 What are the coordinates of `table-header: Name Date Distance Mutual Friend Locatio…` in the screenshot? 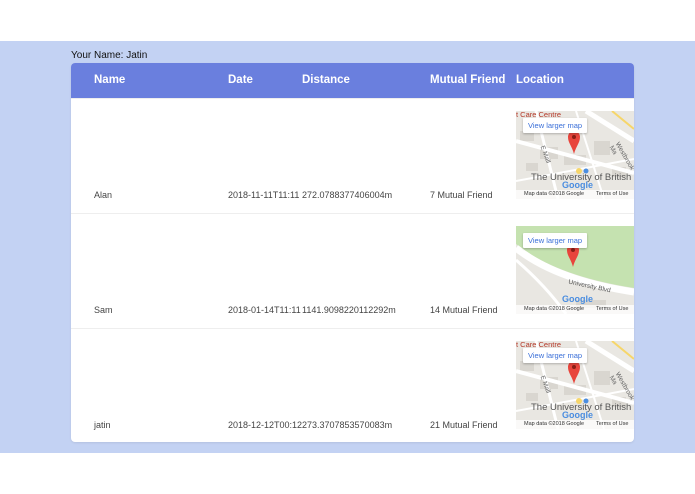 It's located at (352, 80).